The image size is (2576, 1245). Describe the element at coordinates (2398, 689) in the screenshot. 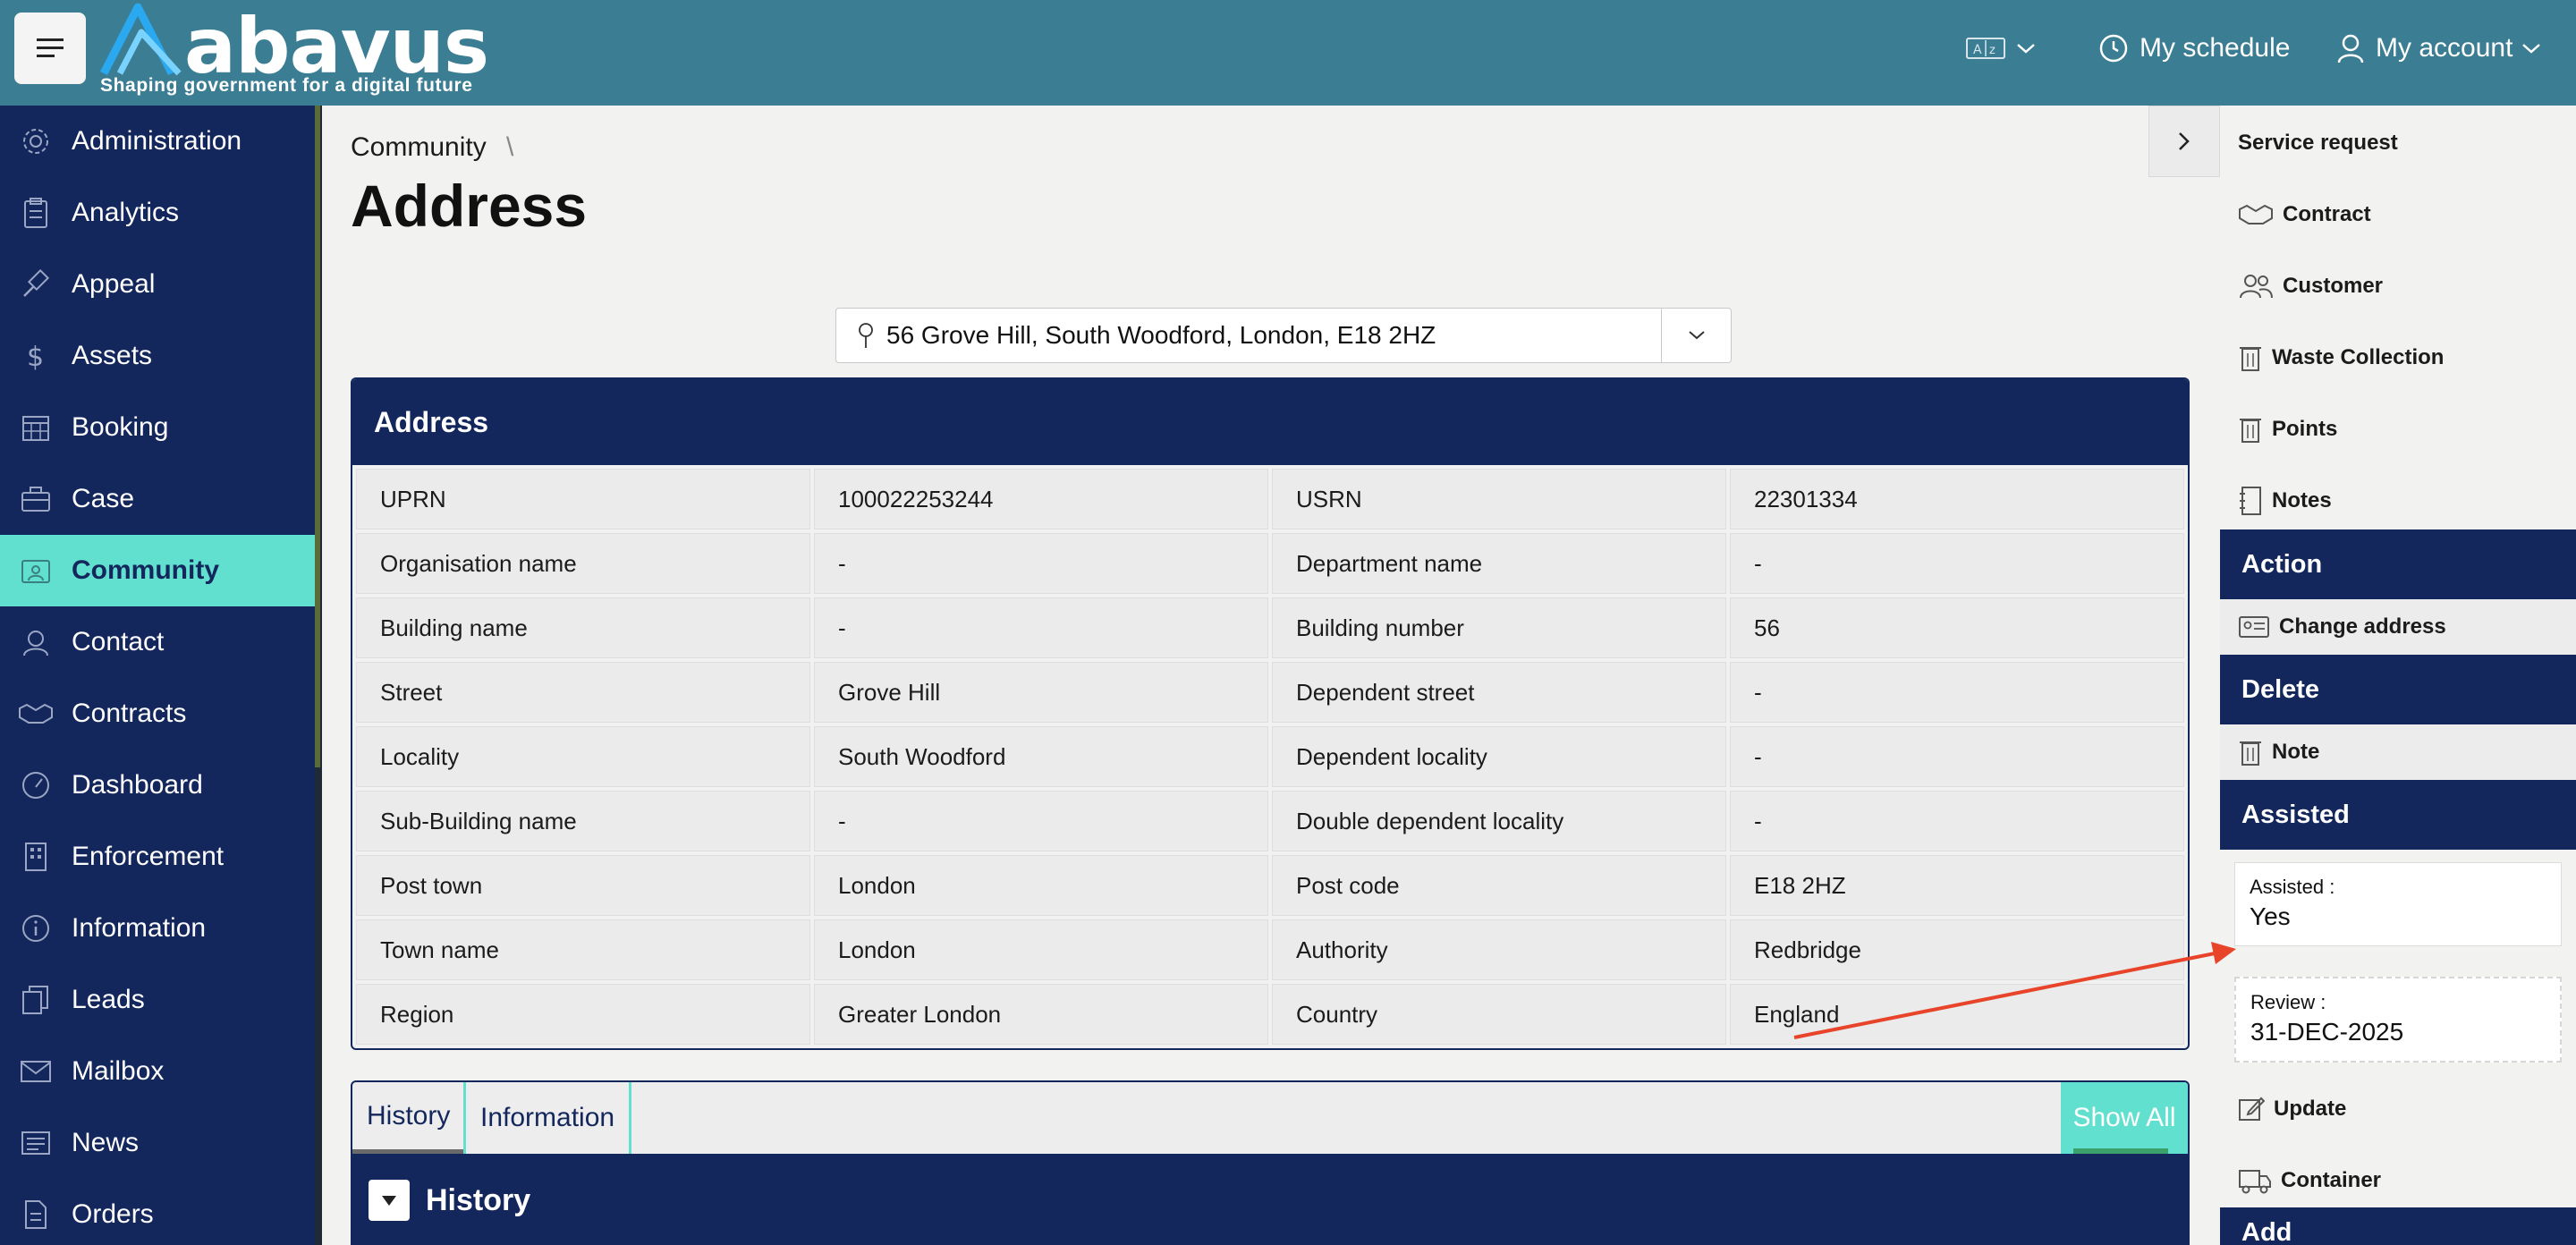

I see `delete-section-header: Delete` at that location.